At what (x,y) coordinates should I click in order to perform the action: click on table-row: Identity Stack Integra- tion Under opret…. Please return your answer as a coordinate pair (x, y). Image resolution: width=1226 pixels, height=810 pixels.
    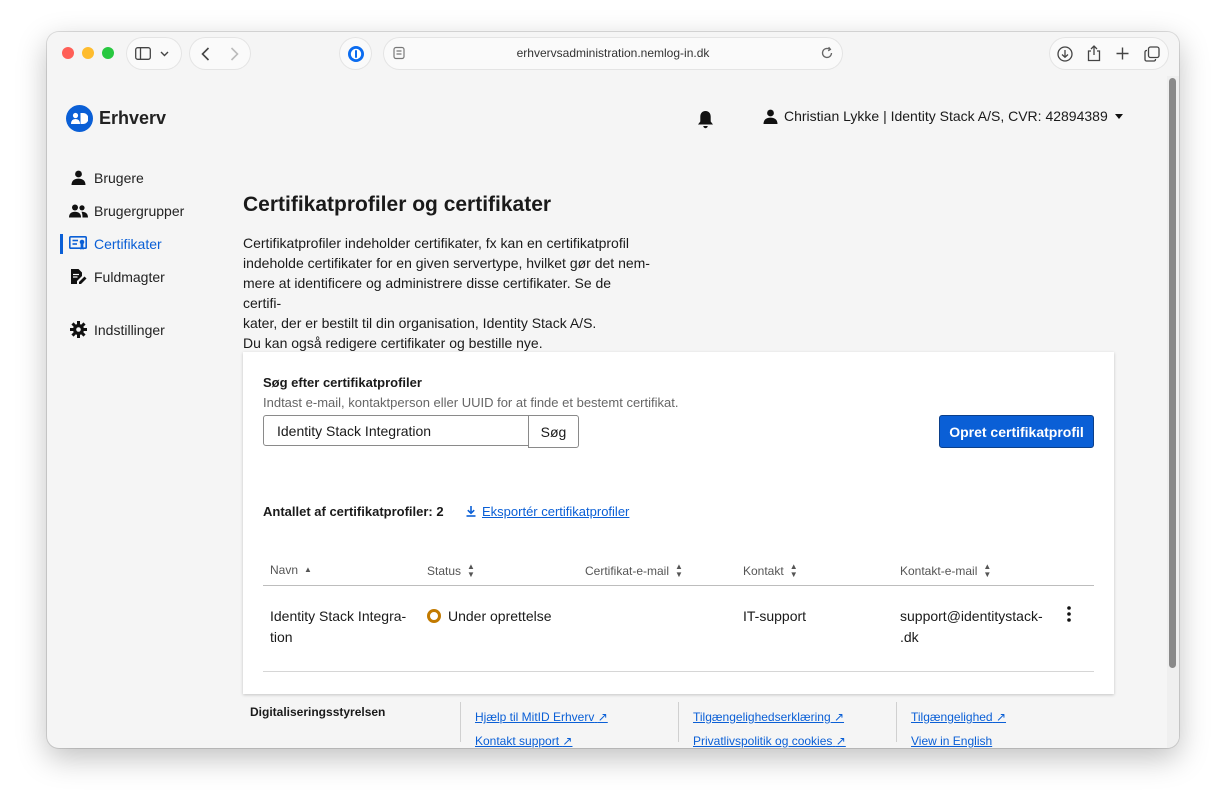
    Looking at the image, I should click on (678, 629).